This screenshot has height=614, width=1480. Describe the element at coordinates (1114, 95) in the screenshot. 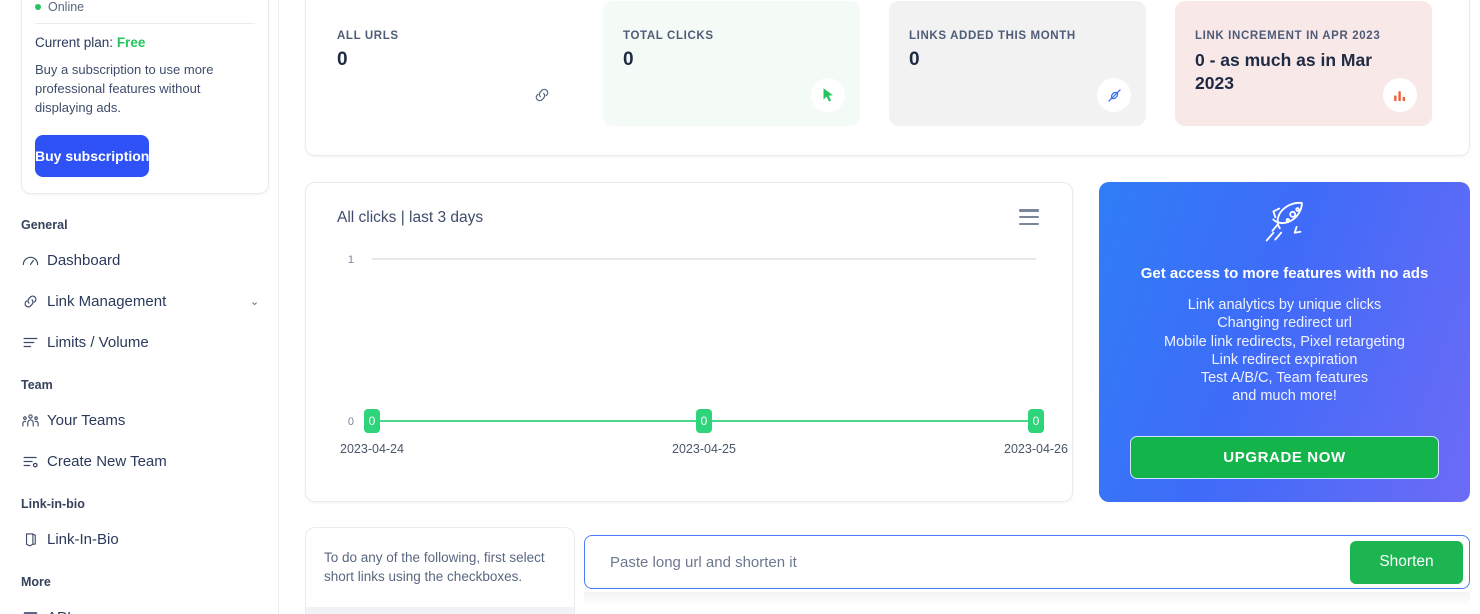

I see `link-diagonal-icon` at that location.